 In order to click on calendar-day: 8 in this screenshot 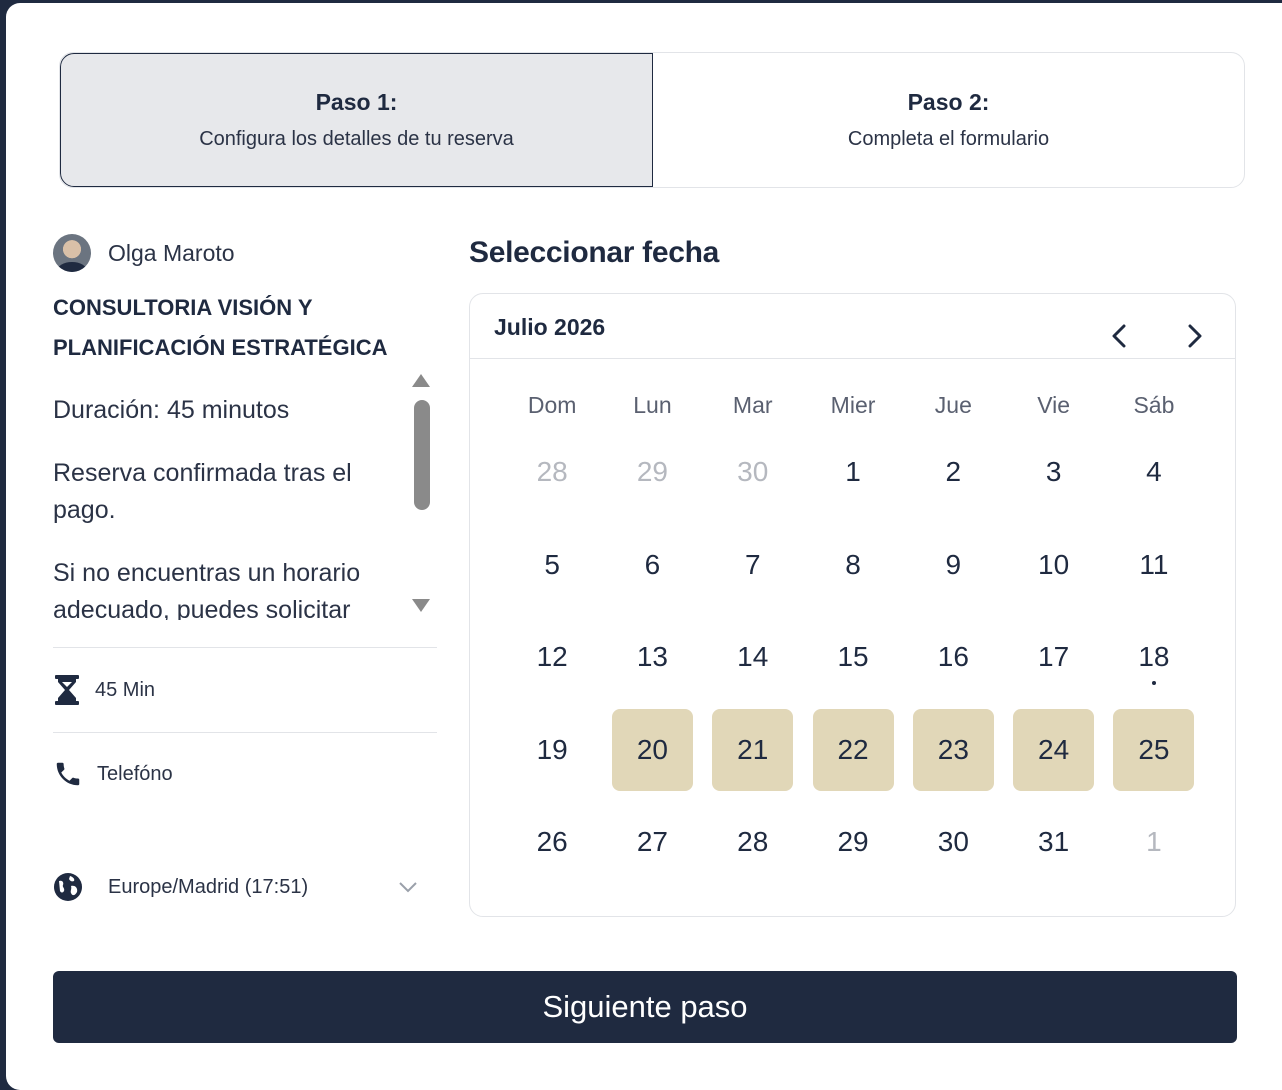, I will do `click(853, 565)`.